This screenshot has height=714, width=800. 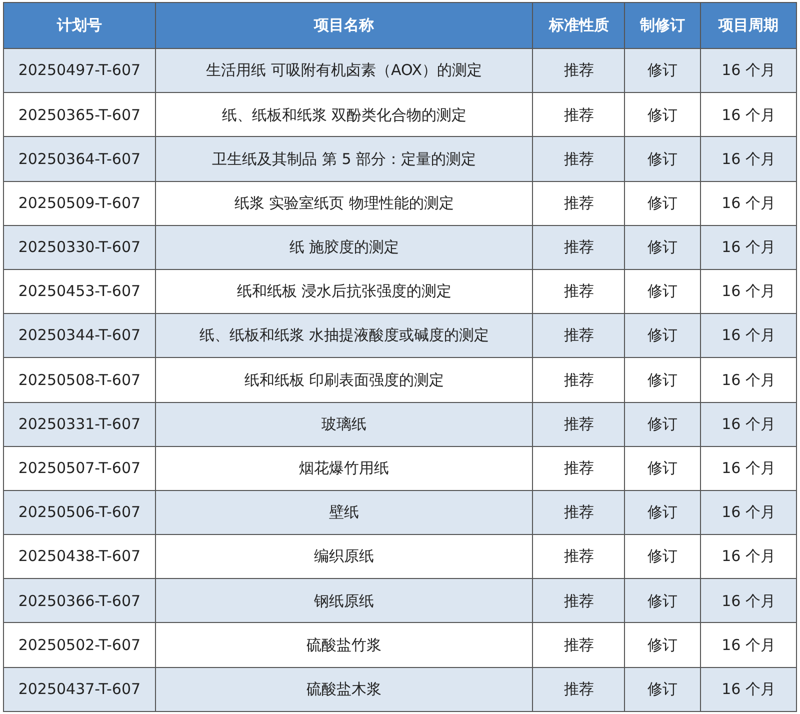 What do you see at coordinates (578, 25) in the screenshot?
I see `column-header: 标准性质` at bounding box center [578, 25].